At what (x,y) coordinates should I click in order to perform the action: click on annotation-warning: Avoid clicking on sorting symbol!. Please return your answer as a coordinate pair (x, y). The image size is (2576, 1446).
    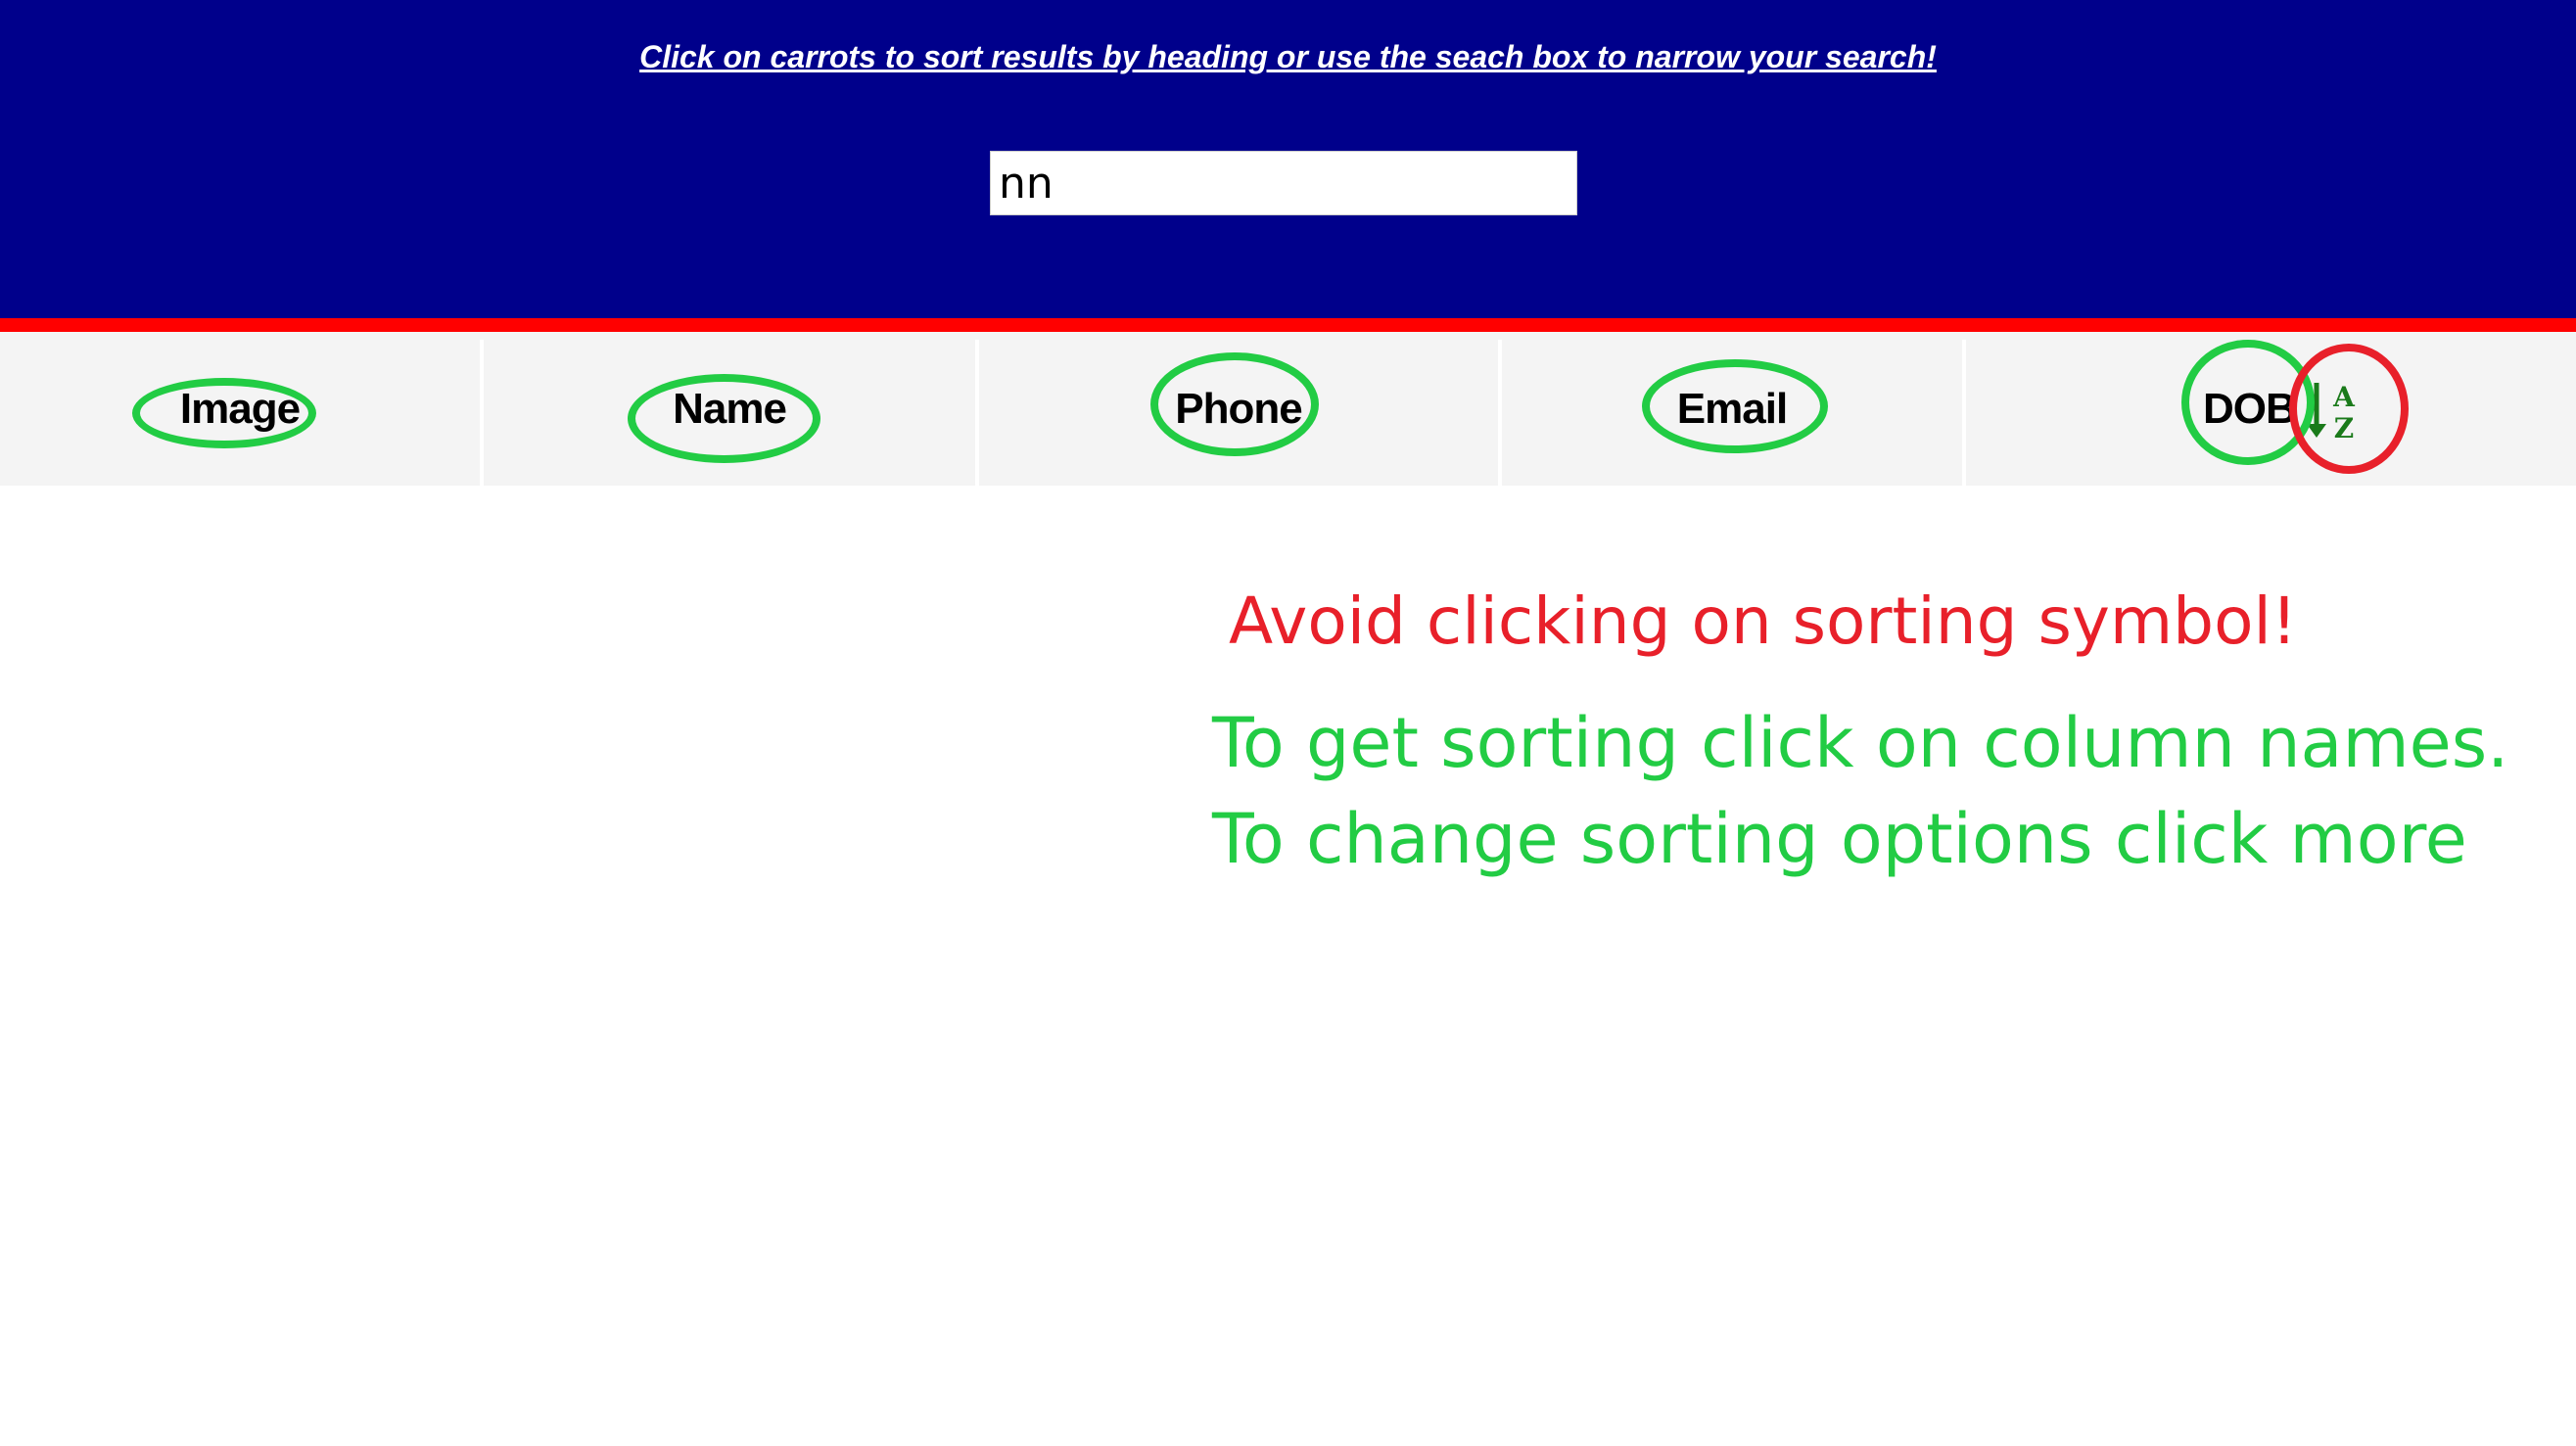
    Looking at the image, I should click on (1763, 621).